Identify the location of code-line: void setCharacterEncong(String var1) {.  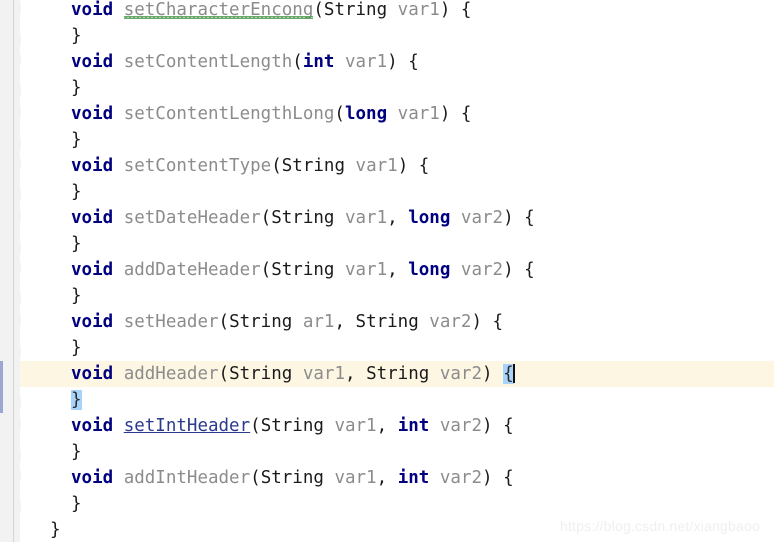
(397, 11).